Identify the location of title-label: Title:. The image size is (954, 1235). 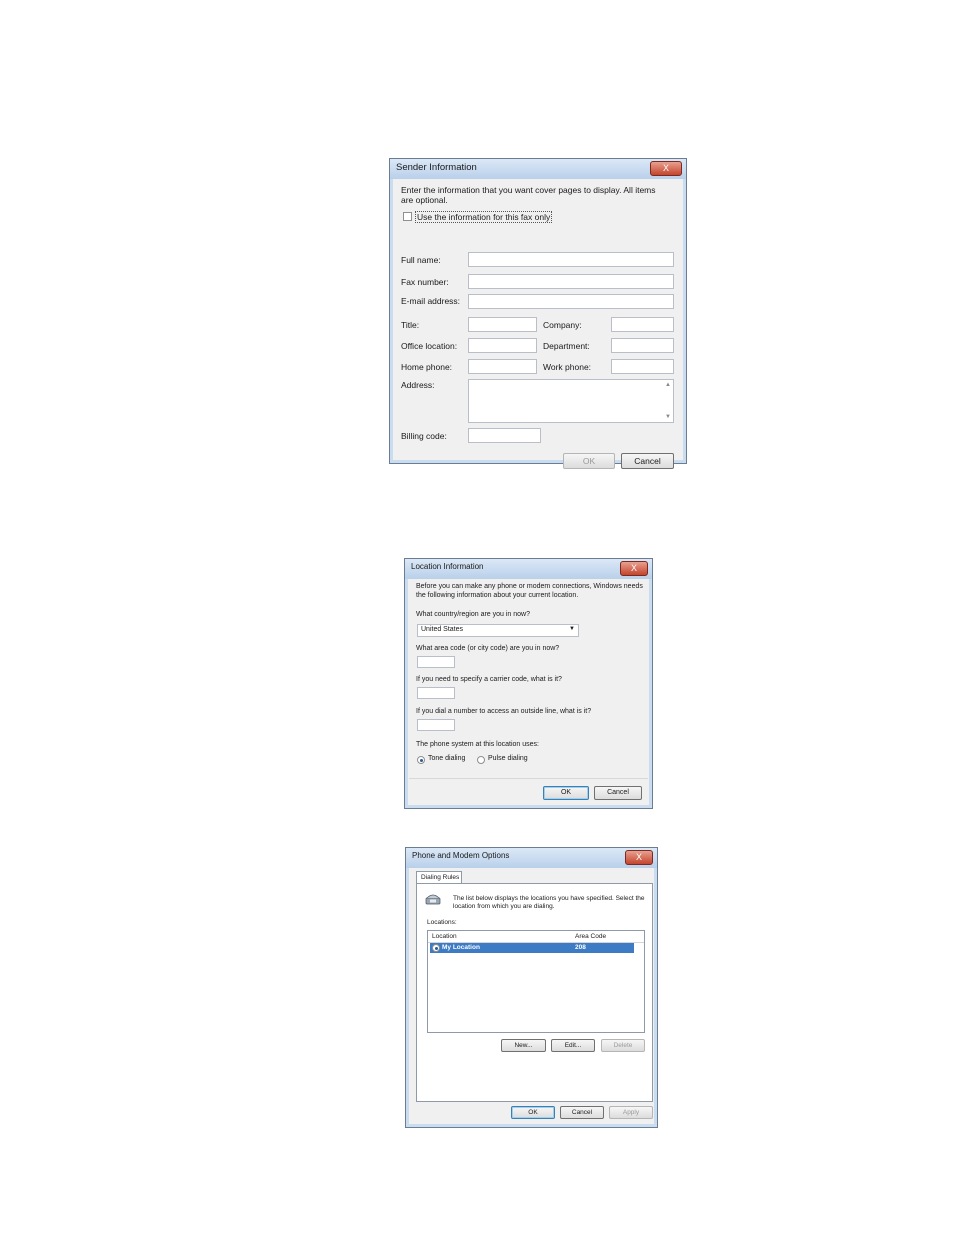
(410, 325).